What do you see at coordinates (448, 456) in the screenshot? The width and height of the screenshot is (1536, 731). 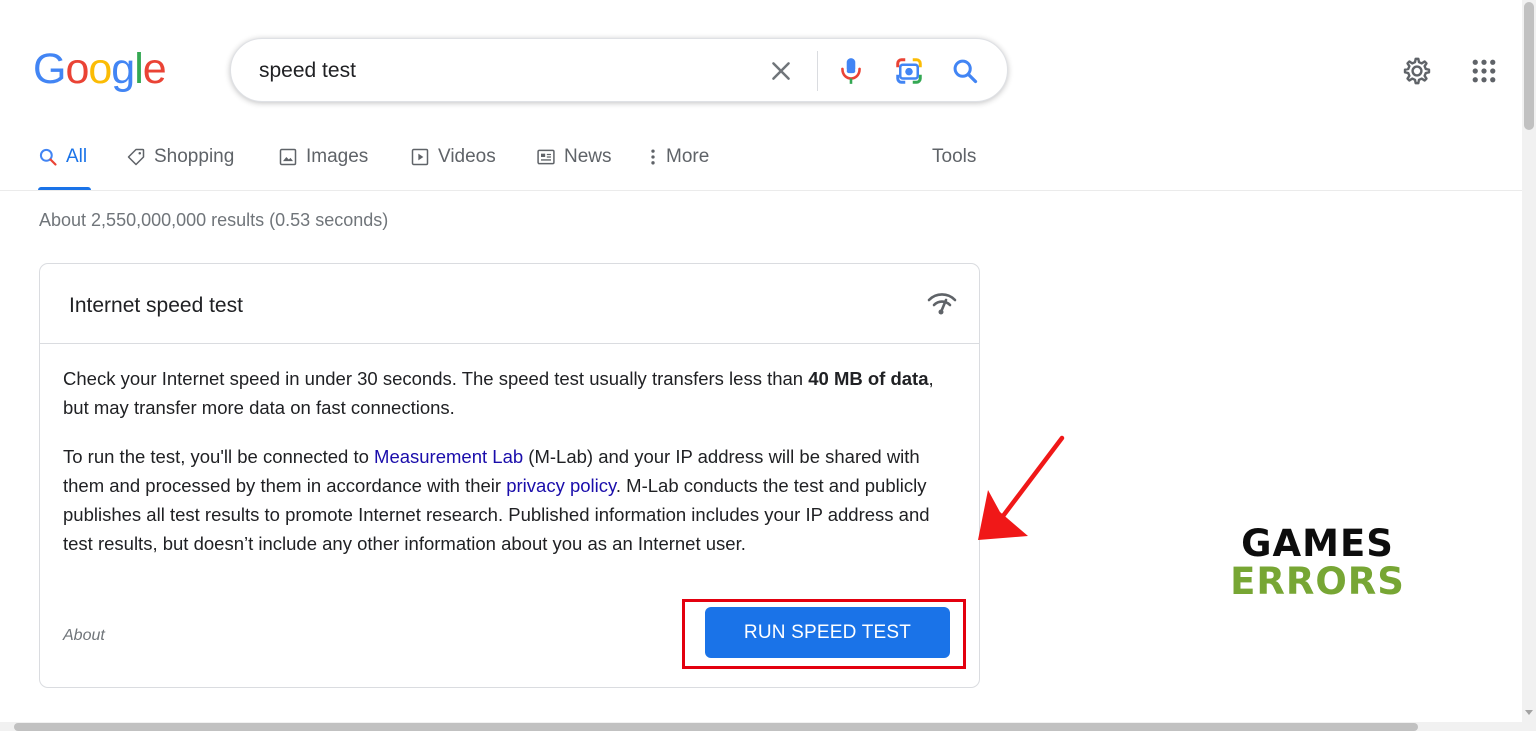 I see `measurement-lab-link: Measurement Lab` at bounding box center [448, 456].